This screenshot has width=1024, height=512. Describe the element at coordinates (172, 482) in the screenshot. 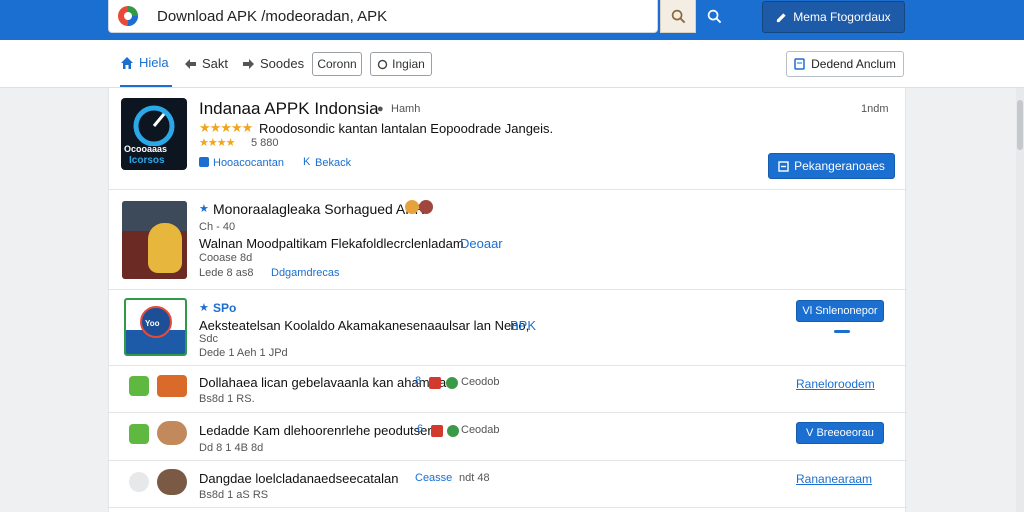

I see `avatar` at that location.